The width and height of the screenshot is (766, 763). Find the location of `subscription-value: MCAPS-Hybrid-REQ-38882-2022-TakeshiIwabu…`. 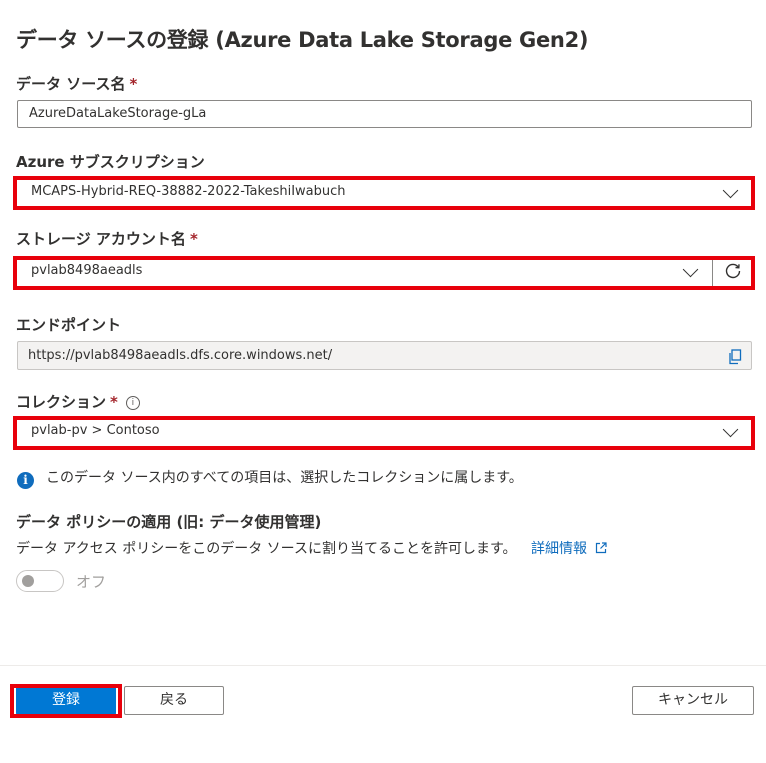

subscription-value: MCAPS-Hybrid-REQ-38882-2022-TakeshiIwabu… is located at coordinates (188, 191).